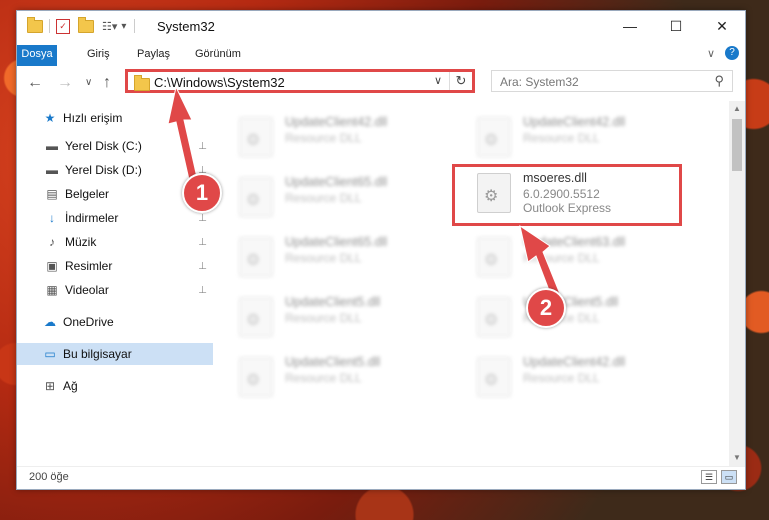 The image size is (769, 520). Describe the element at coordinates (88, 322) in the screenshot. I see `sidebar-item-label: OneDrive` at that location.